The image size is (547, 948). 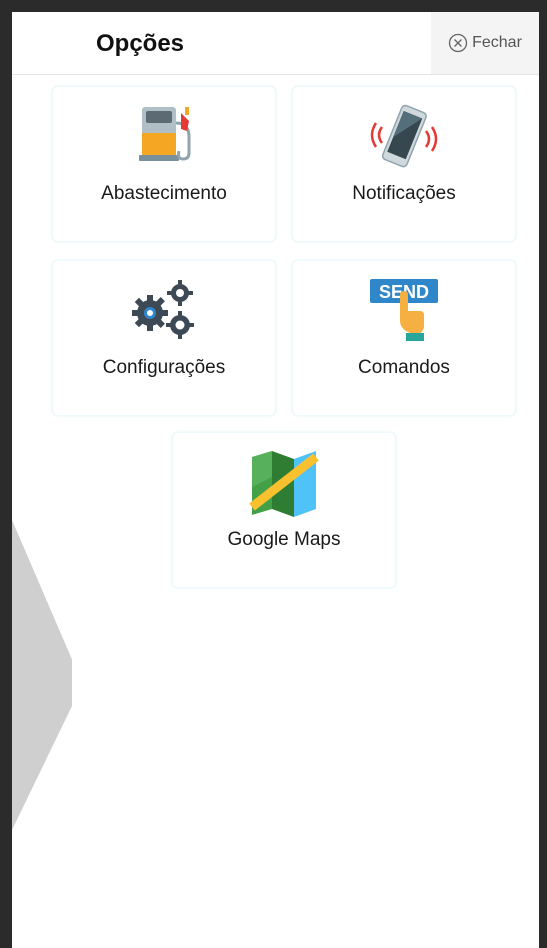 I want to click on option-comandos: SEND Comandos, so click(x=404, y=338).